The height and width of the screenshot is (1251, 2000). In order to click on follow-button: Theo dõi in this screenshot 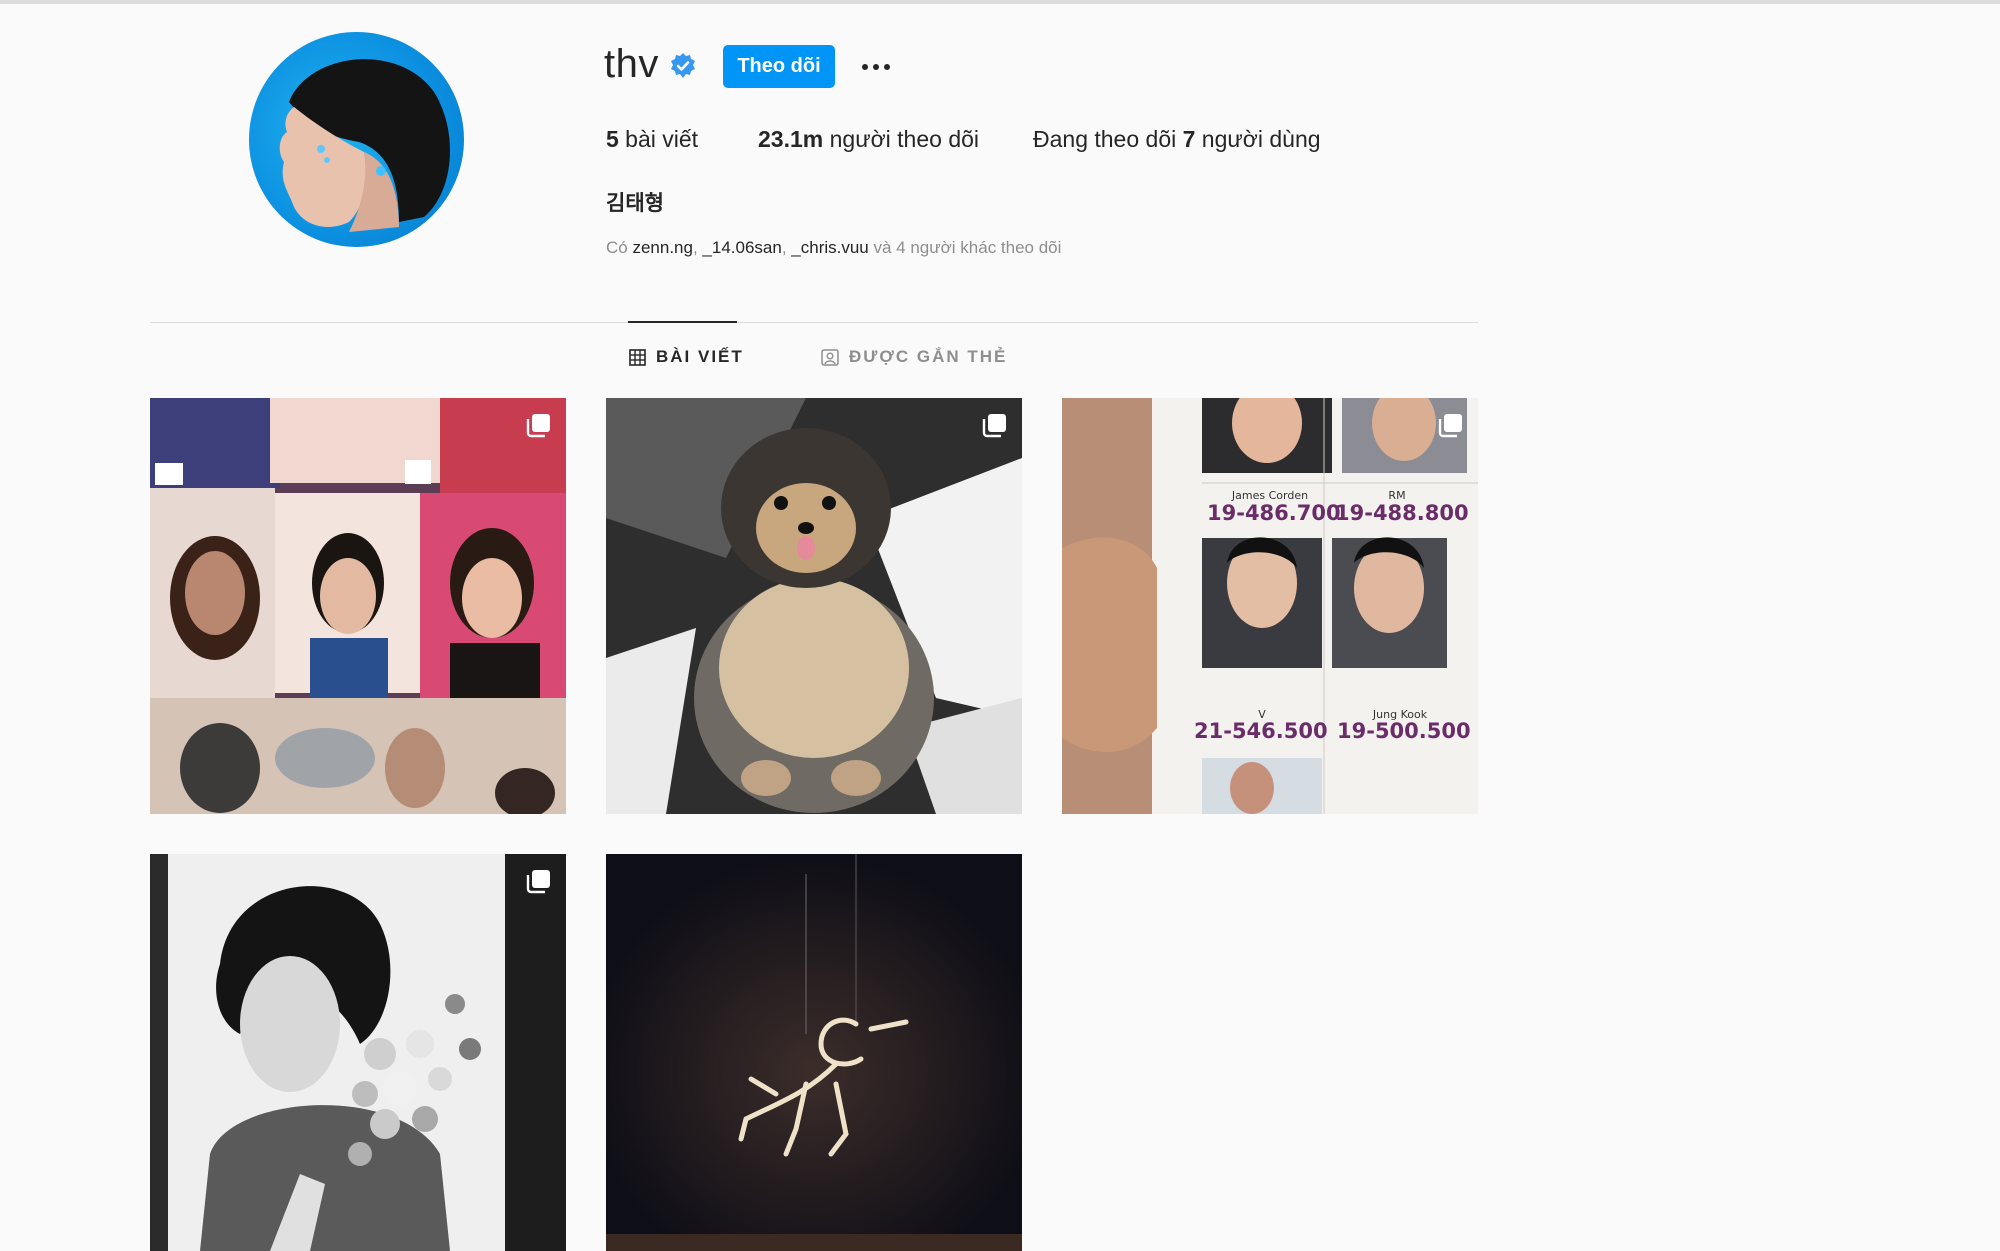, I will do `click(779, 66)`.